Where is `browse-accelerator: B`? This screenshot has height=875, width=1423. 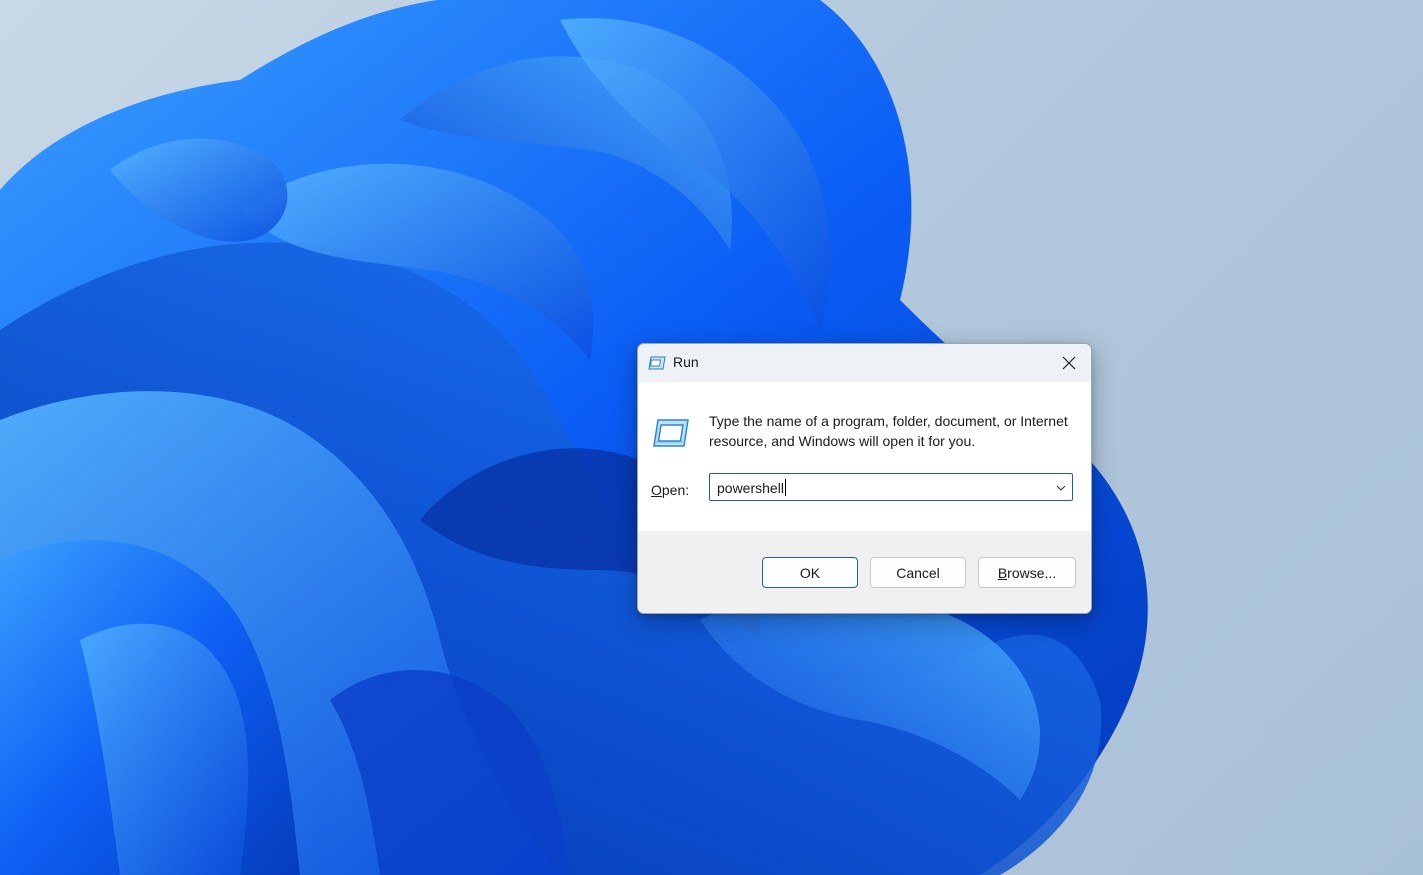
browse-accelerator: B is located at coordinates (1002, 572).